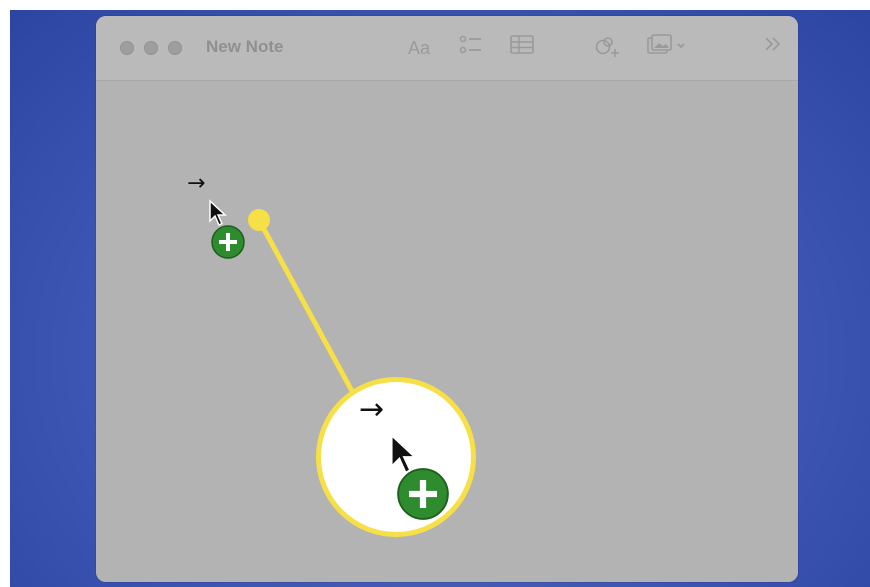 The width and height of the screenshot is (870, 587). I want to click on magnified-callout: →, so click(396, 457).